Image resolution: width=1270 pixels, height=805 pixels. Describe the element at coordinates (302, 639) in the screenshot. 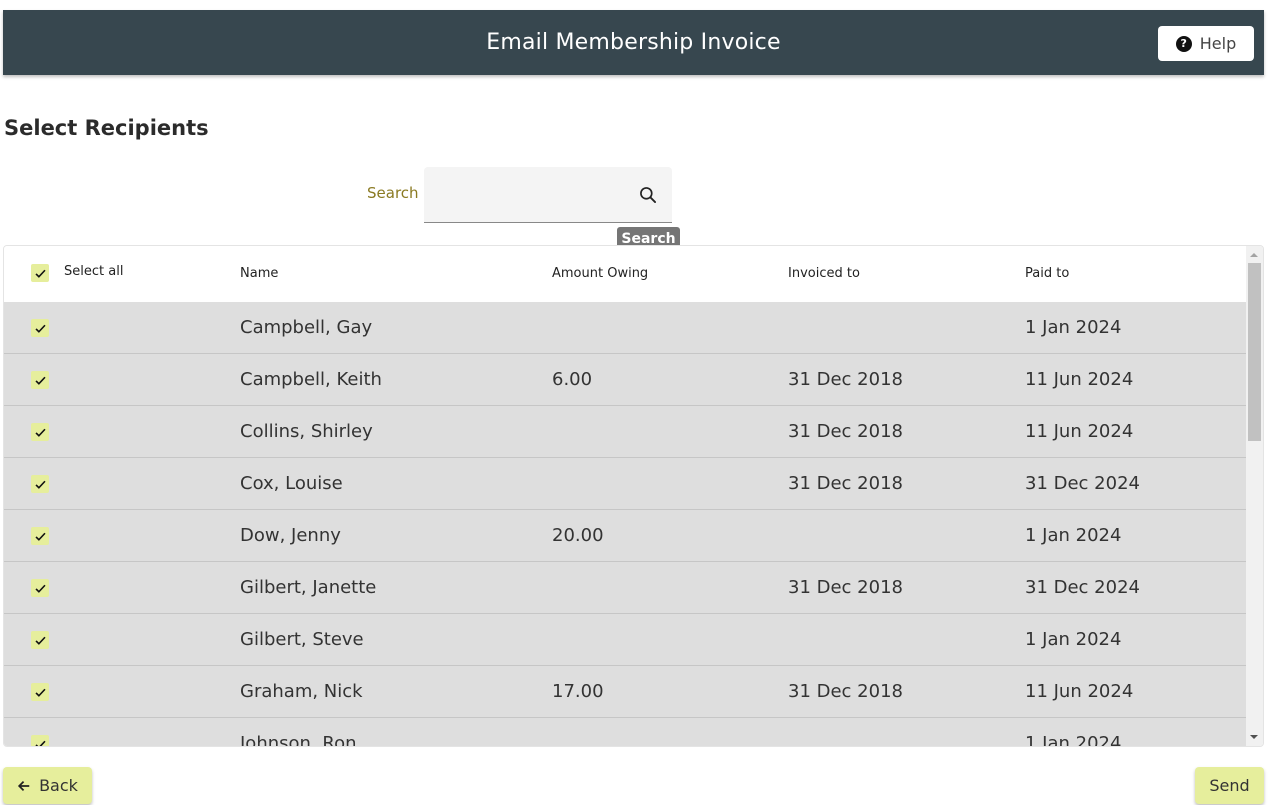

I see `cell-name: Gilbert, Steve` at that location.